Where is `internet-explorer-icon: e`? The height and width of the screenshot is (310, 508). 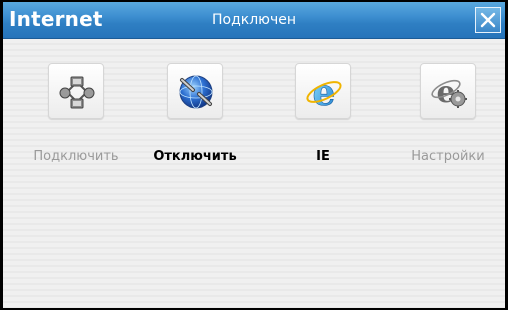 internet-explorer-icon: e is located at coordinates (324, 92).